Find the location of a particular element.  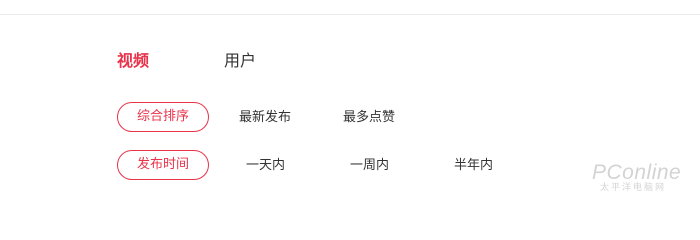

time-one-week-option: 一周内 is located at coordinates (369, 166).